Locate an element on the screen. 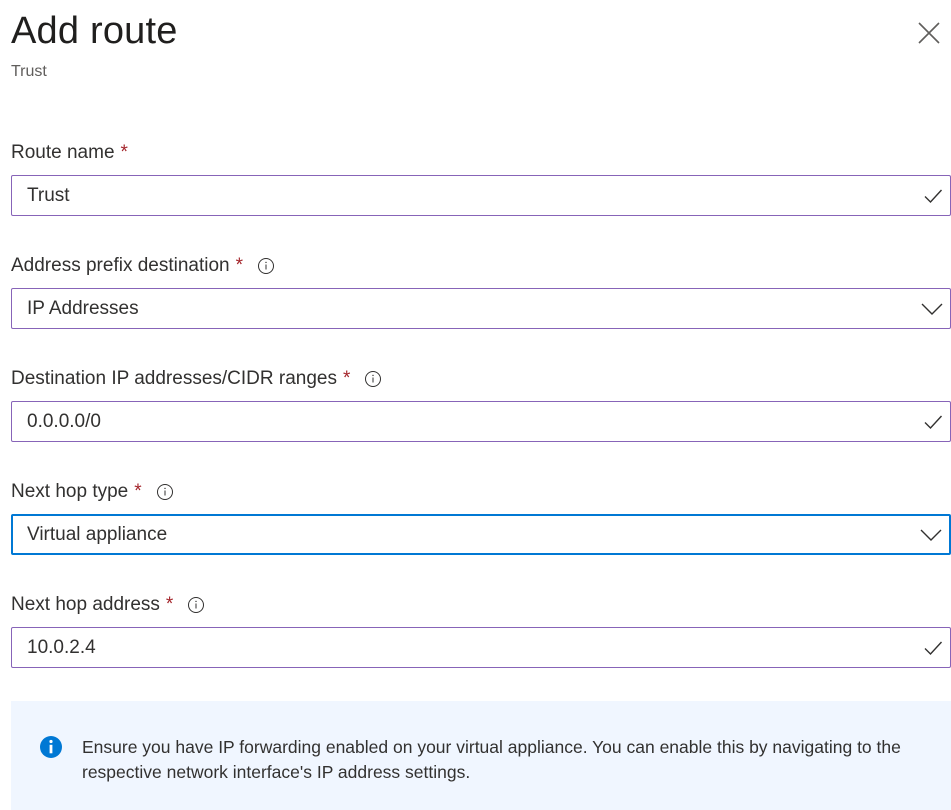 Image resolution: width=951 pixels, height=810 pixels. route-name-value: Trust is located at coordinates (48, 195).